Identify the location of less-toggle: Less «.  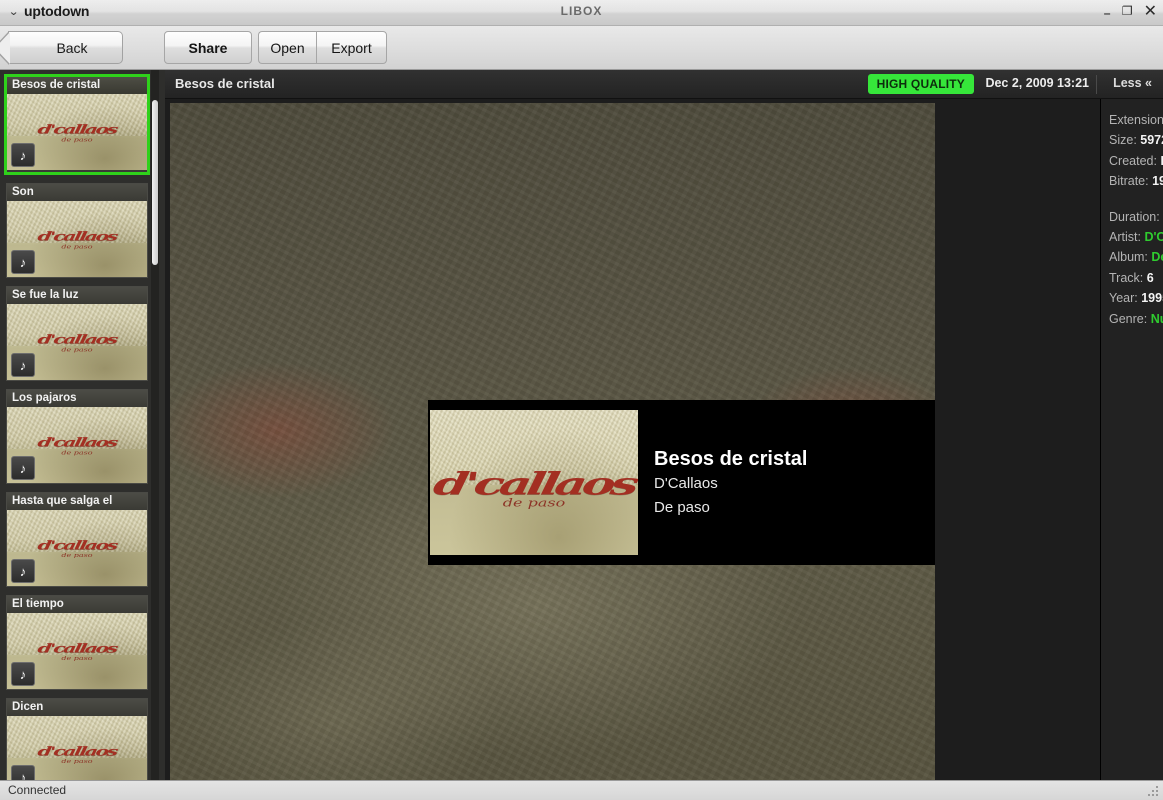
(1132, 83).